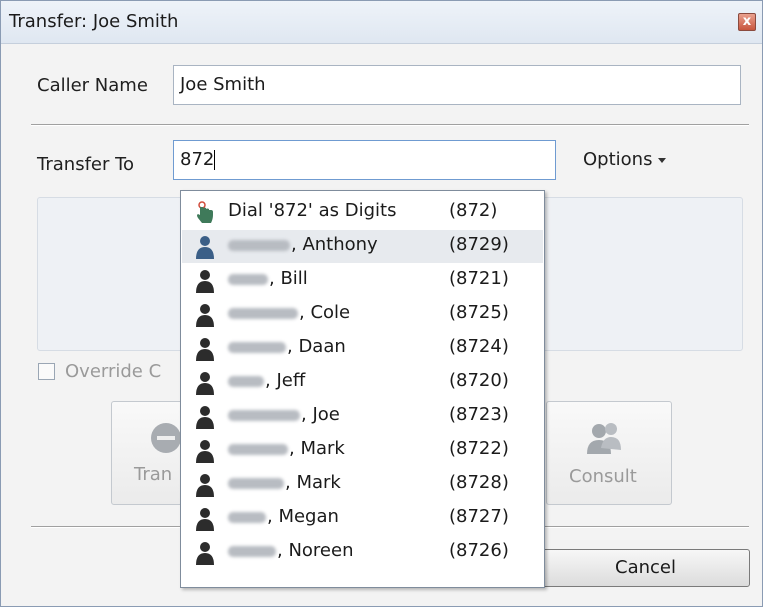 The width and height of the screenshot is (763, 607). Describe the element at coordinates (662, 160) in the screenshot. I see `chevron-down-icon` at that location.